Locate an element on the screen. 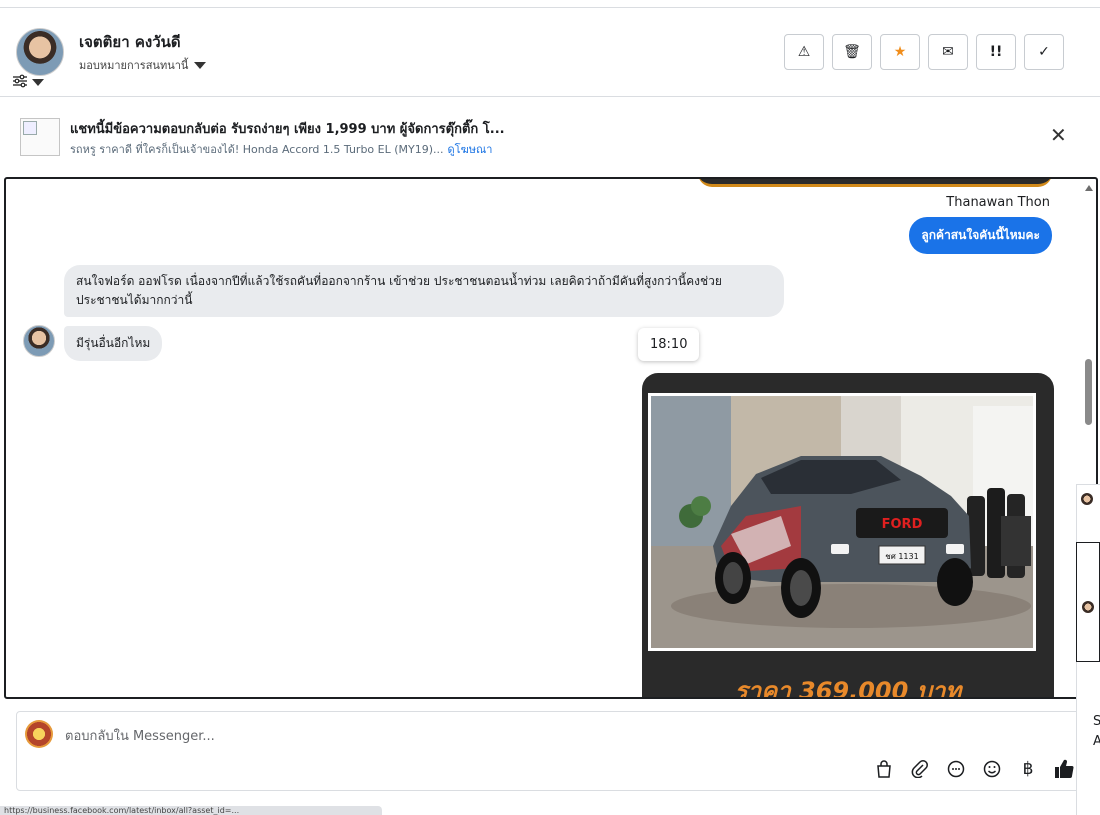 Image resolution: width=1100 pixels, height=815 pixels. outgoing-message: ลูกค้าสนใจคันนี้ไหมคะ is located at coordinates (980, 235).